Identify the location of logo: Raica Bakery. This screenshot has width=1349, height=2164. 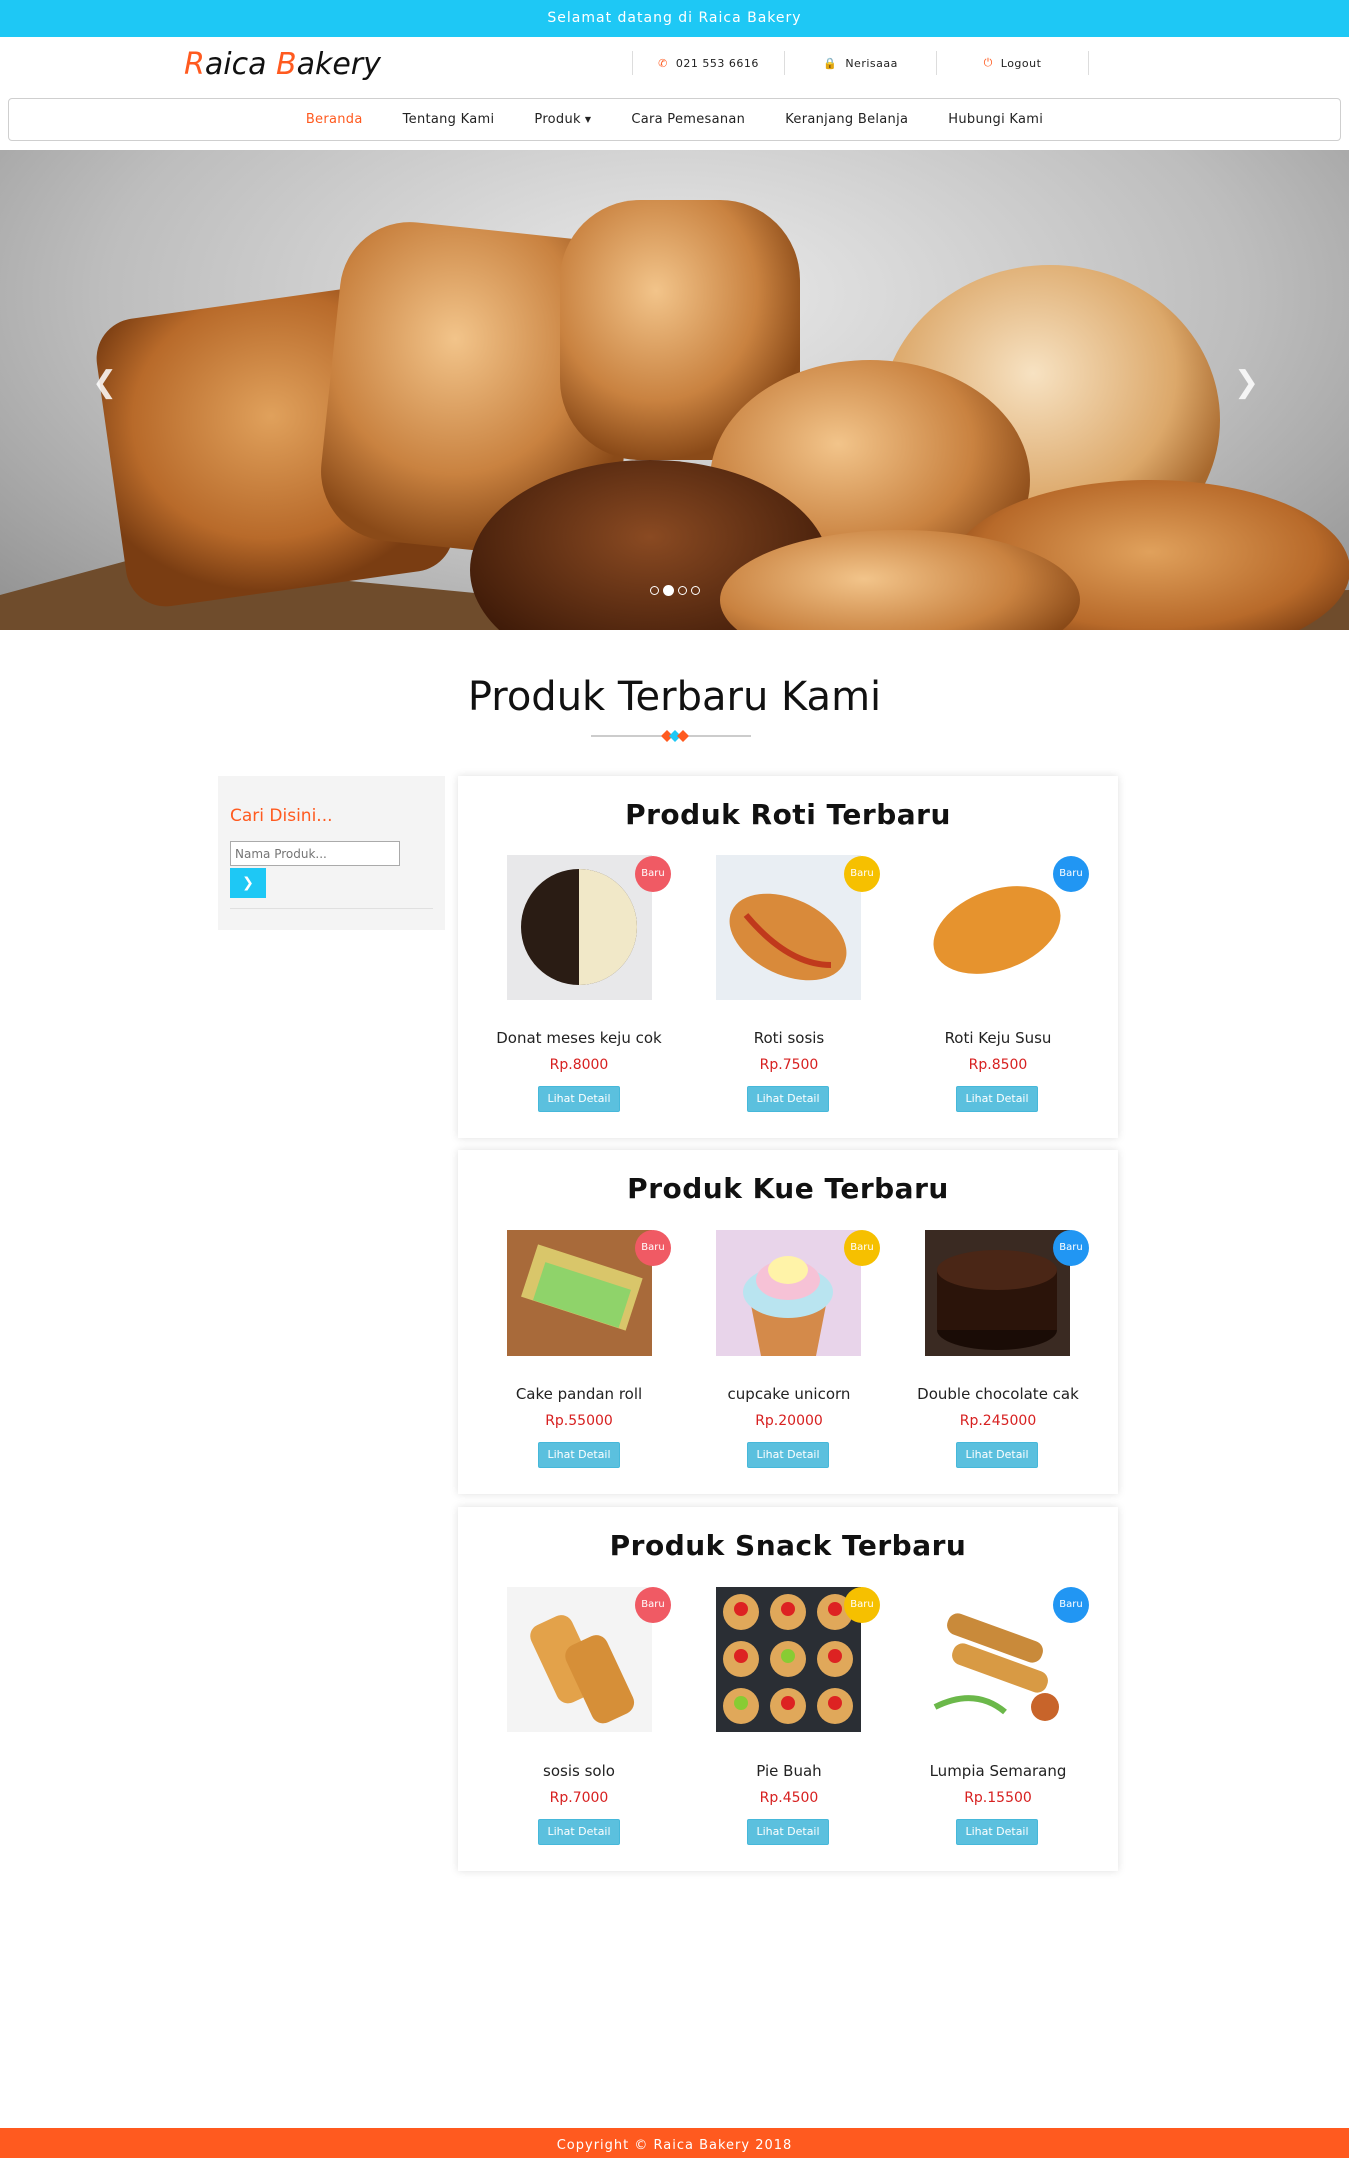
(282, 64).